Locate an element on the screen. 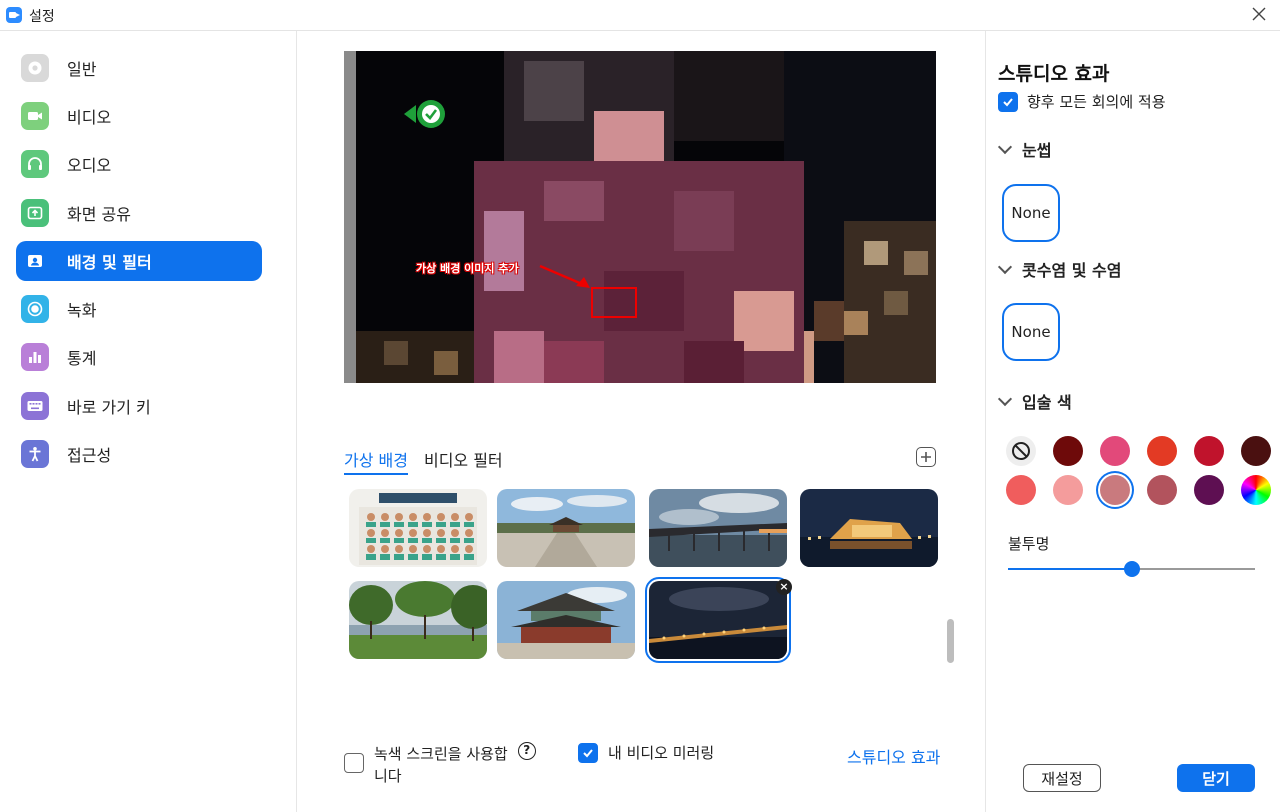 The image size is (1280, 812). video-camera-icon is located at coordinates (35, 116).